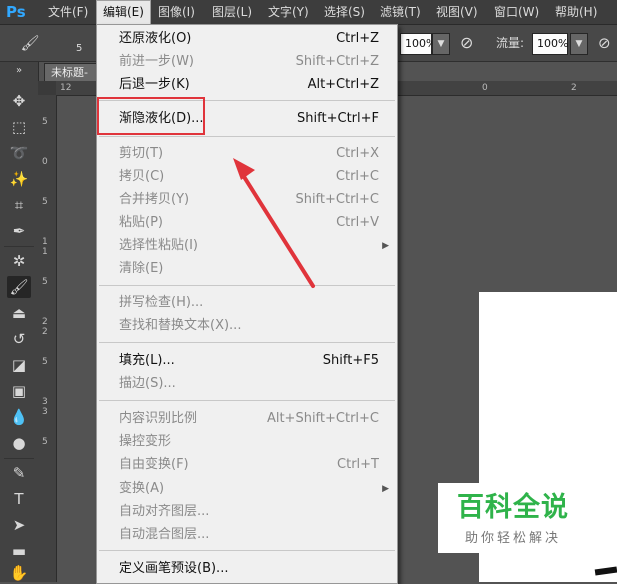 The height and width of the screenshot is (584, 617). I want to click on type-tool-icon: T, so click(19, 499).